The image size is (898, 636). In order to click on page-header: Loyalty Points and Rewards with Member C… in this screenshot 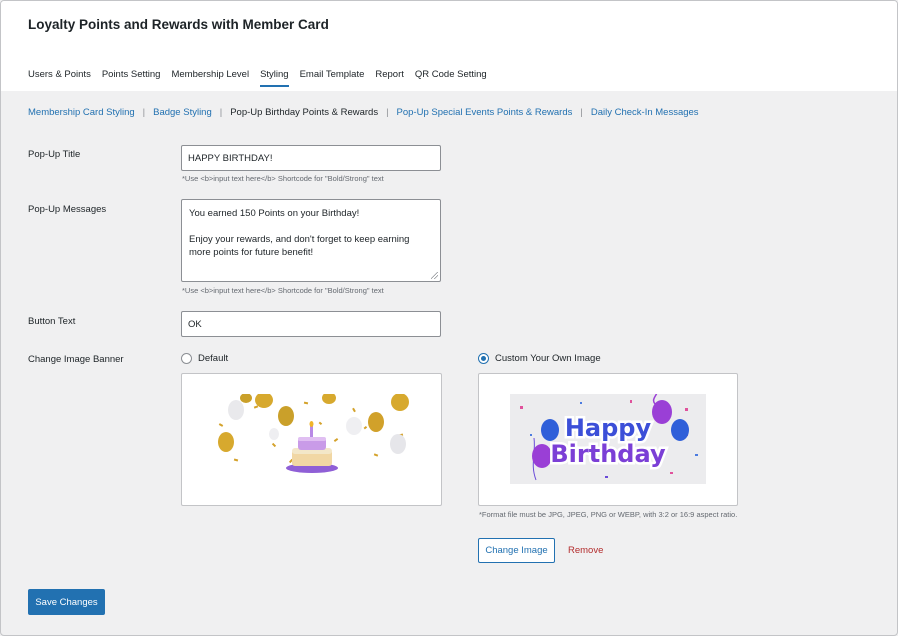, I will do `click(449, 46)`.